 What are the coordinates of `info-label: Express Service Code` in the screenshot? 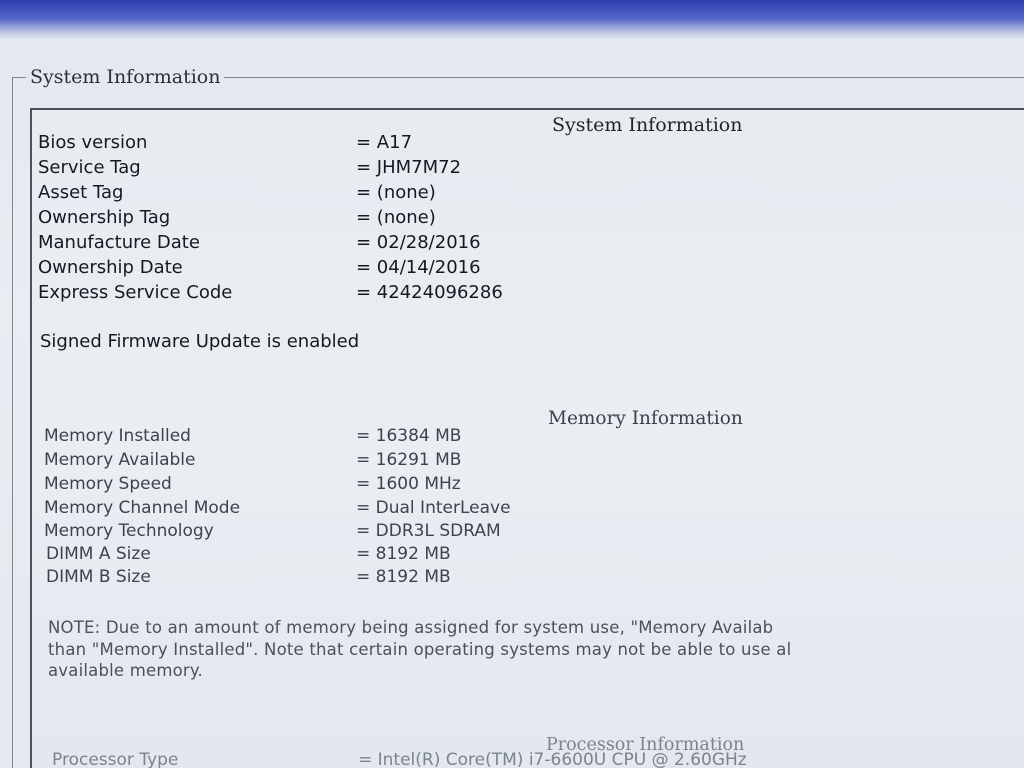 It's located at (135, 292).